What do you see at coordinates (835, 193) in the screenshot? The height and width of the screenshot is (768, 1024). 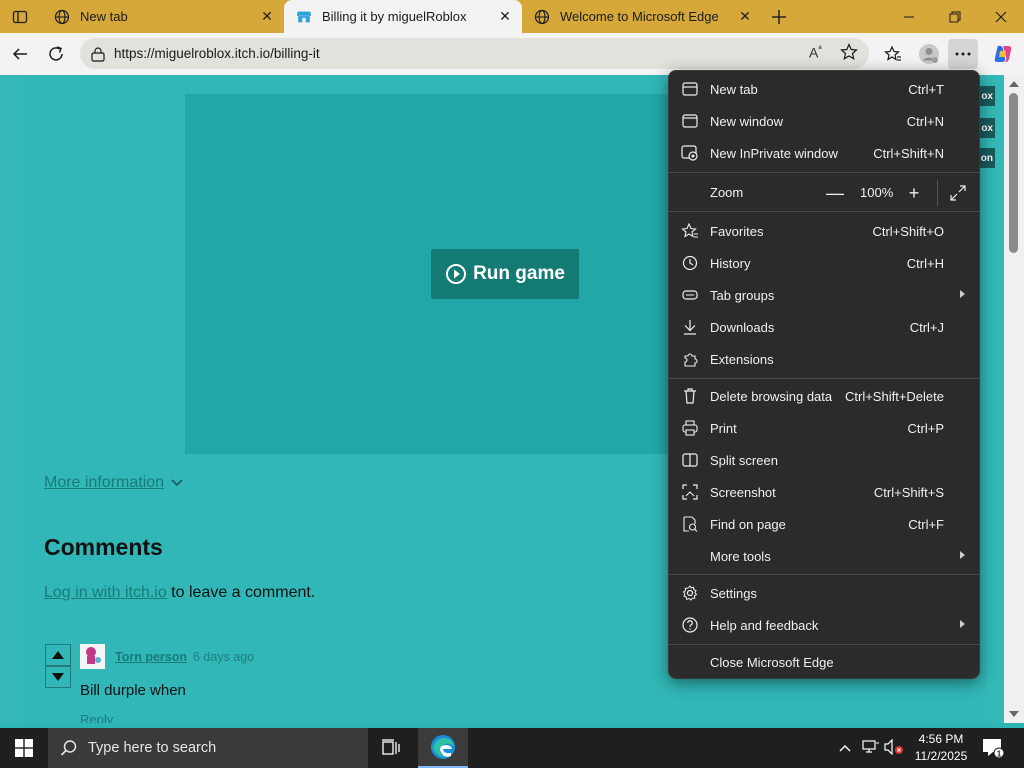 I see `zoom-out-icon: —` at bounding box center [835, 193].